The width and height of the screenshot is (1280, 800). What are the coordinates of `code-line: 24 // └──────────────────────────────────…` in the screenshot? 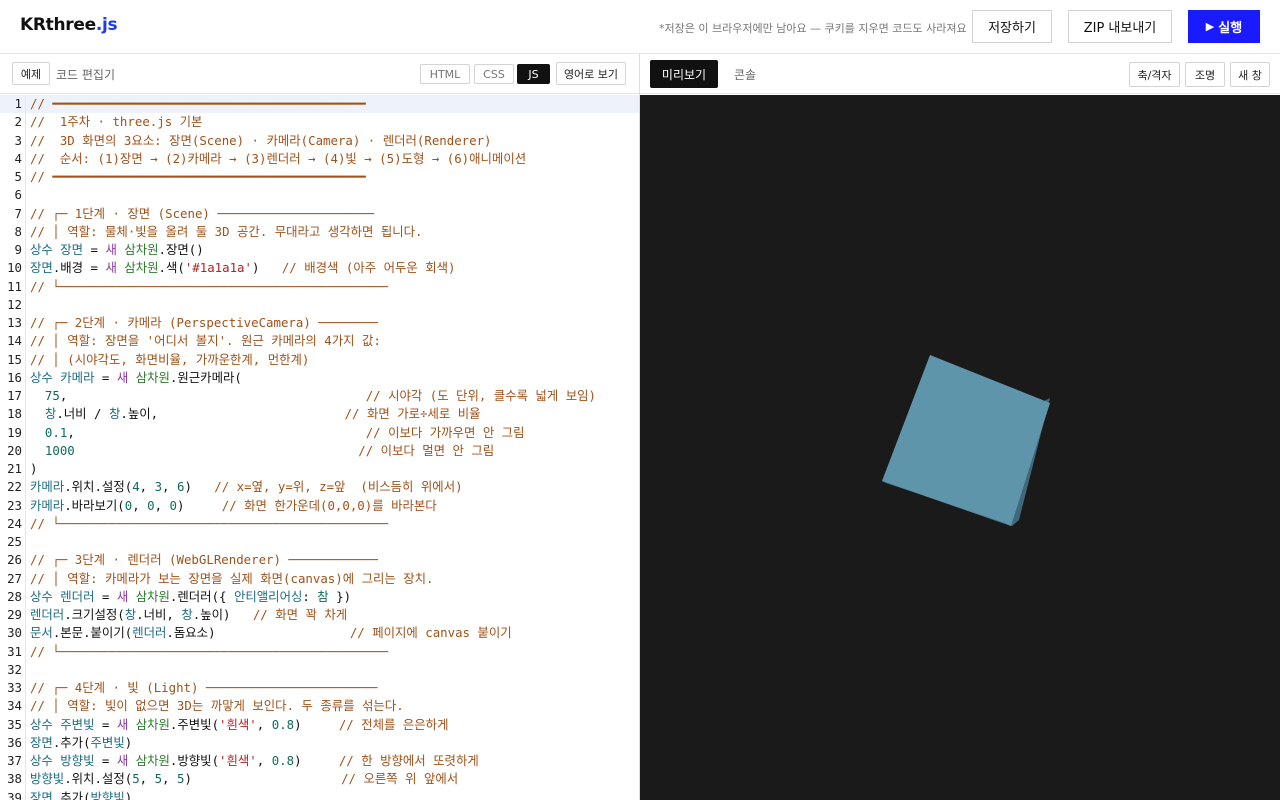 It's located at (319, 524).